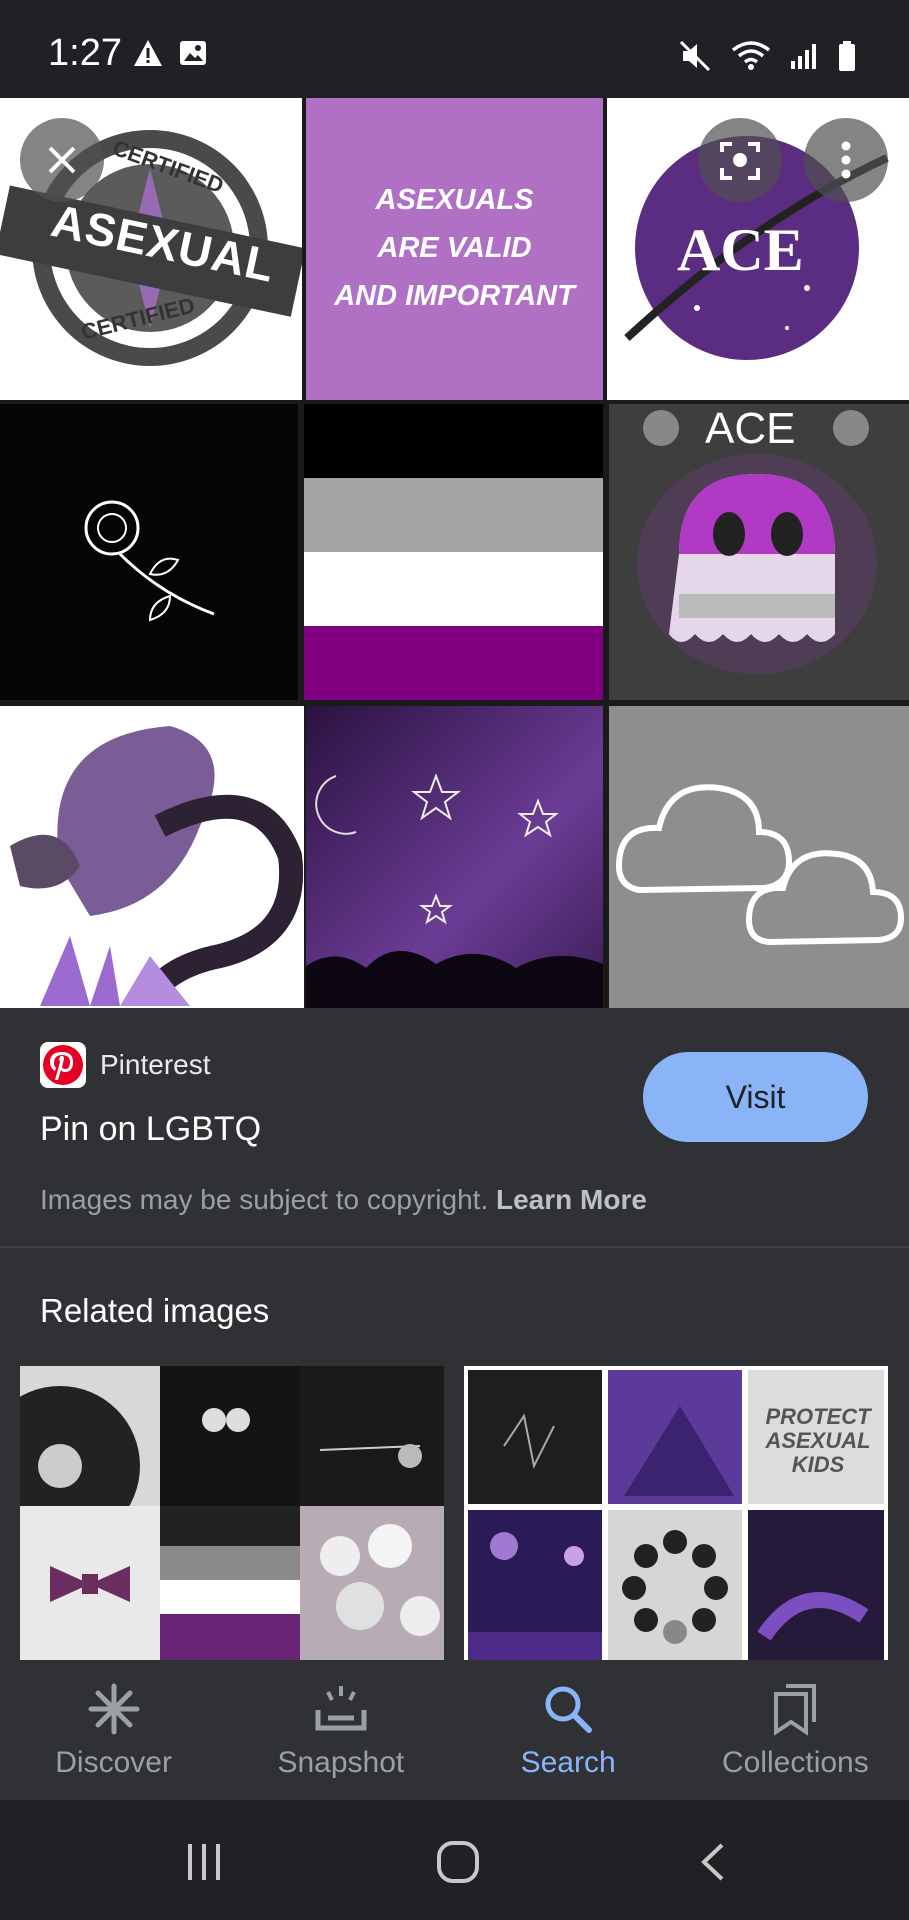 This screenshot has width=909, height=1920. Describe the element at coordinates (150, 1129) in the screenshot. I see `result-title: Pin on LGBTQ` at that location.